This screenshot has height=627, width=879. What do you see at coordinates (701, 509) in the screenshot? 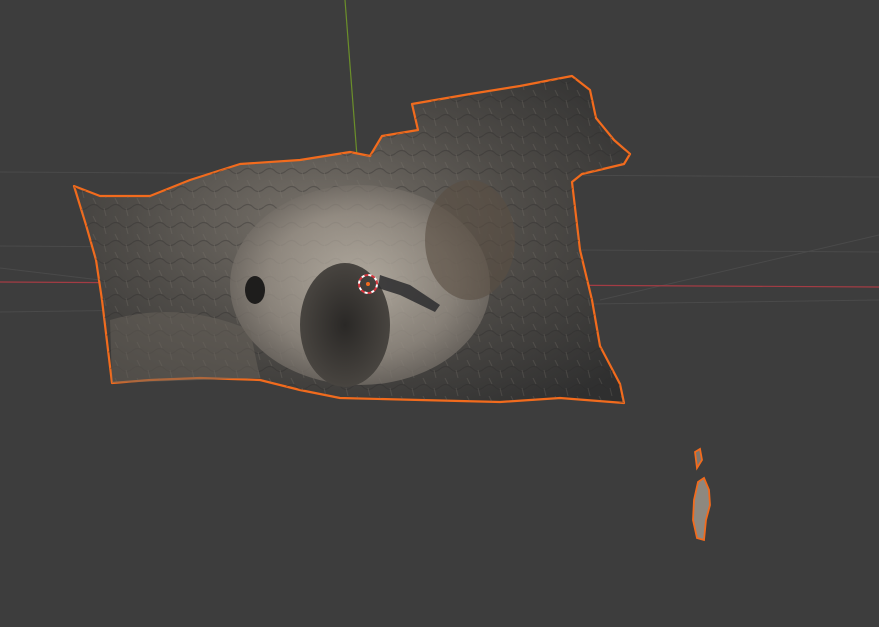
I see `fragment-lower` at bounding box center [701, 509].